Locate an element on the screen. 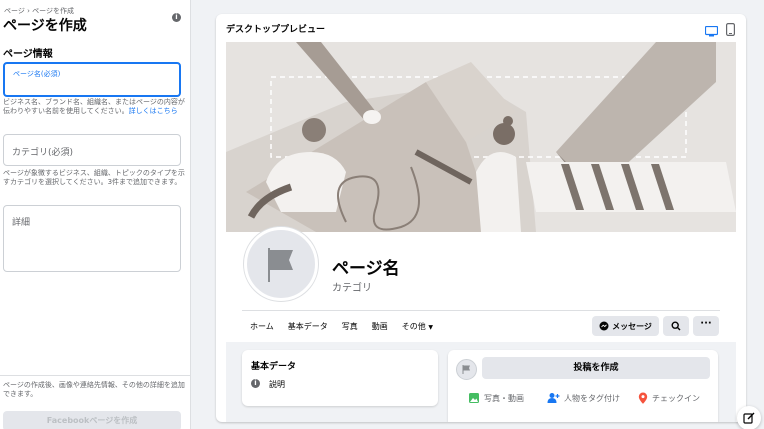 The height and width of the screenshot is (429, 764). message-button: メッセージ is located at coordinates (625, 326).